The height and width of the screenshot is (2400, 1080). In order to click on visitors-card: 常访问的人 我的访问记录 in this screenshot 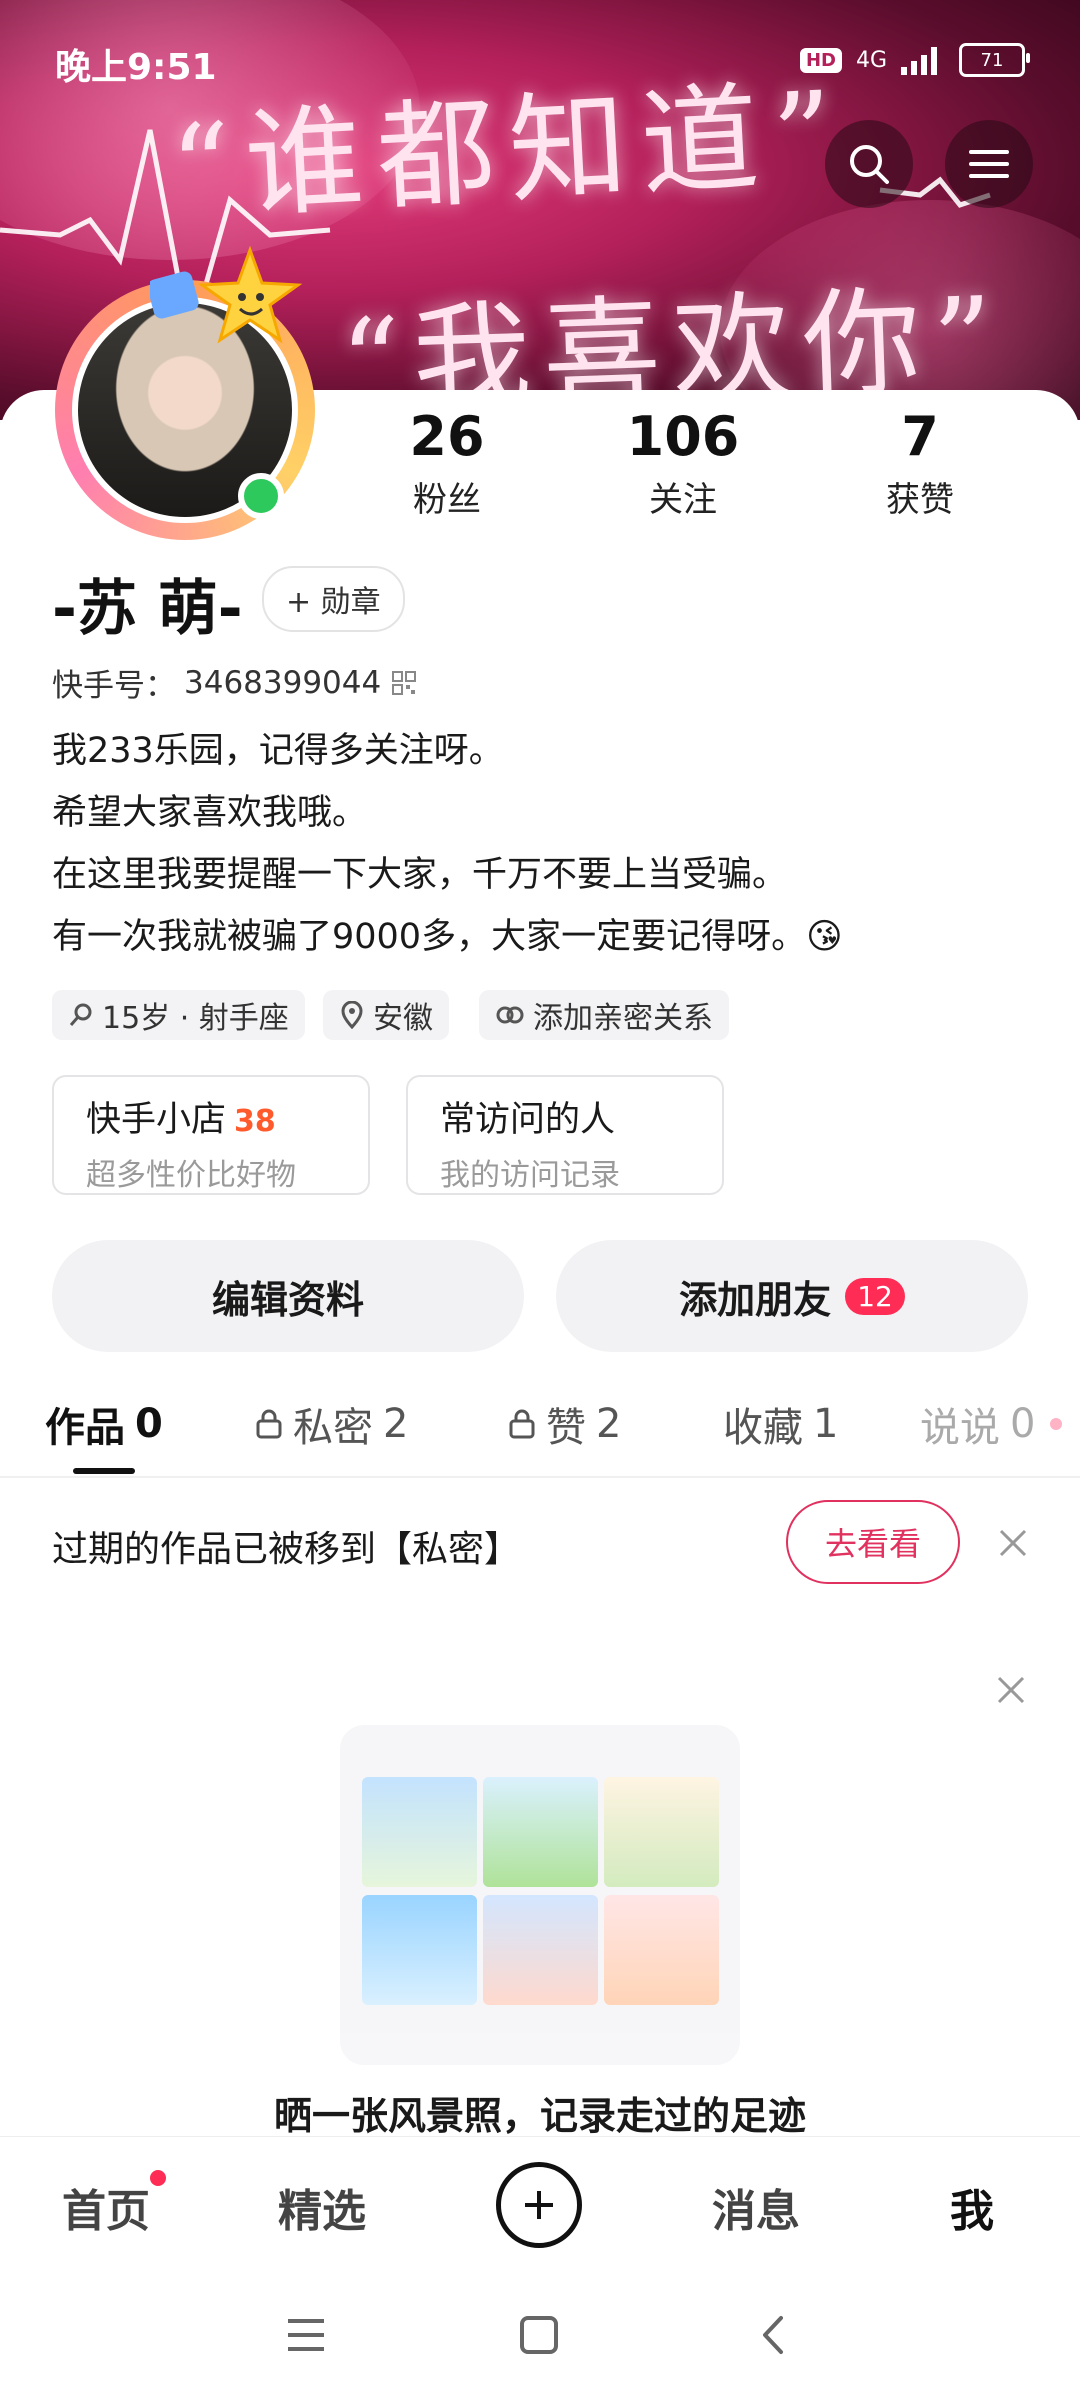, I will do `click(565, 1135)`.